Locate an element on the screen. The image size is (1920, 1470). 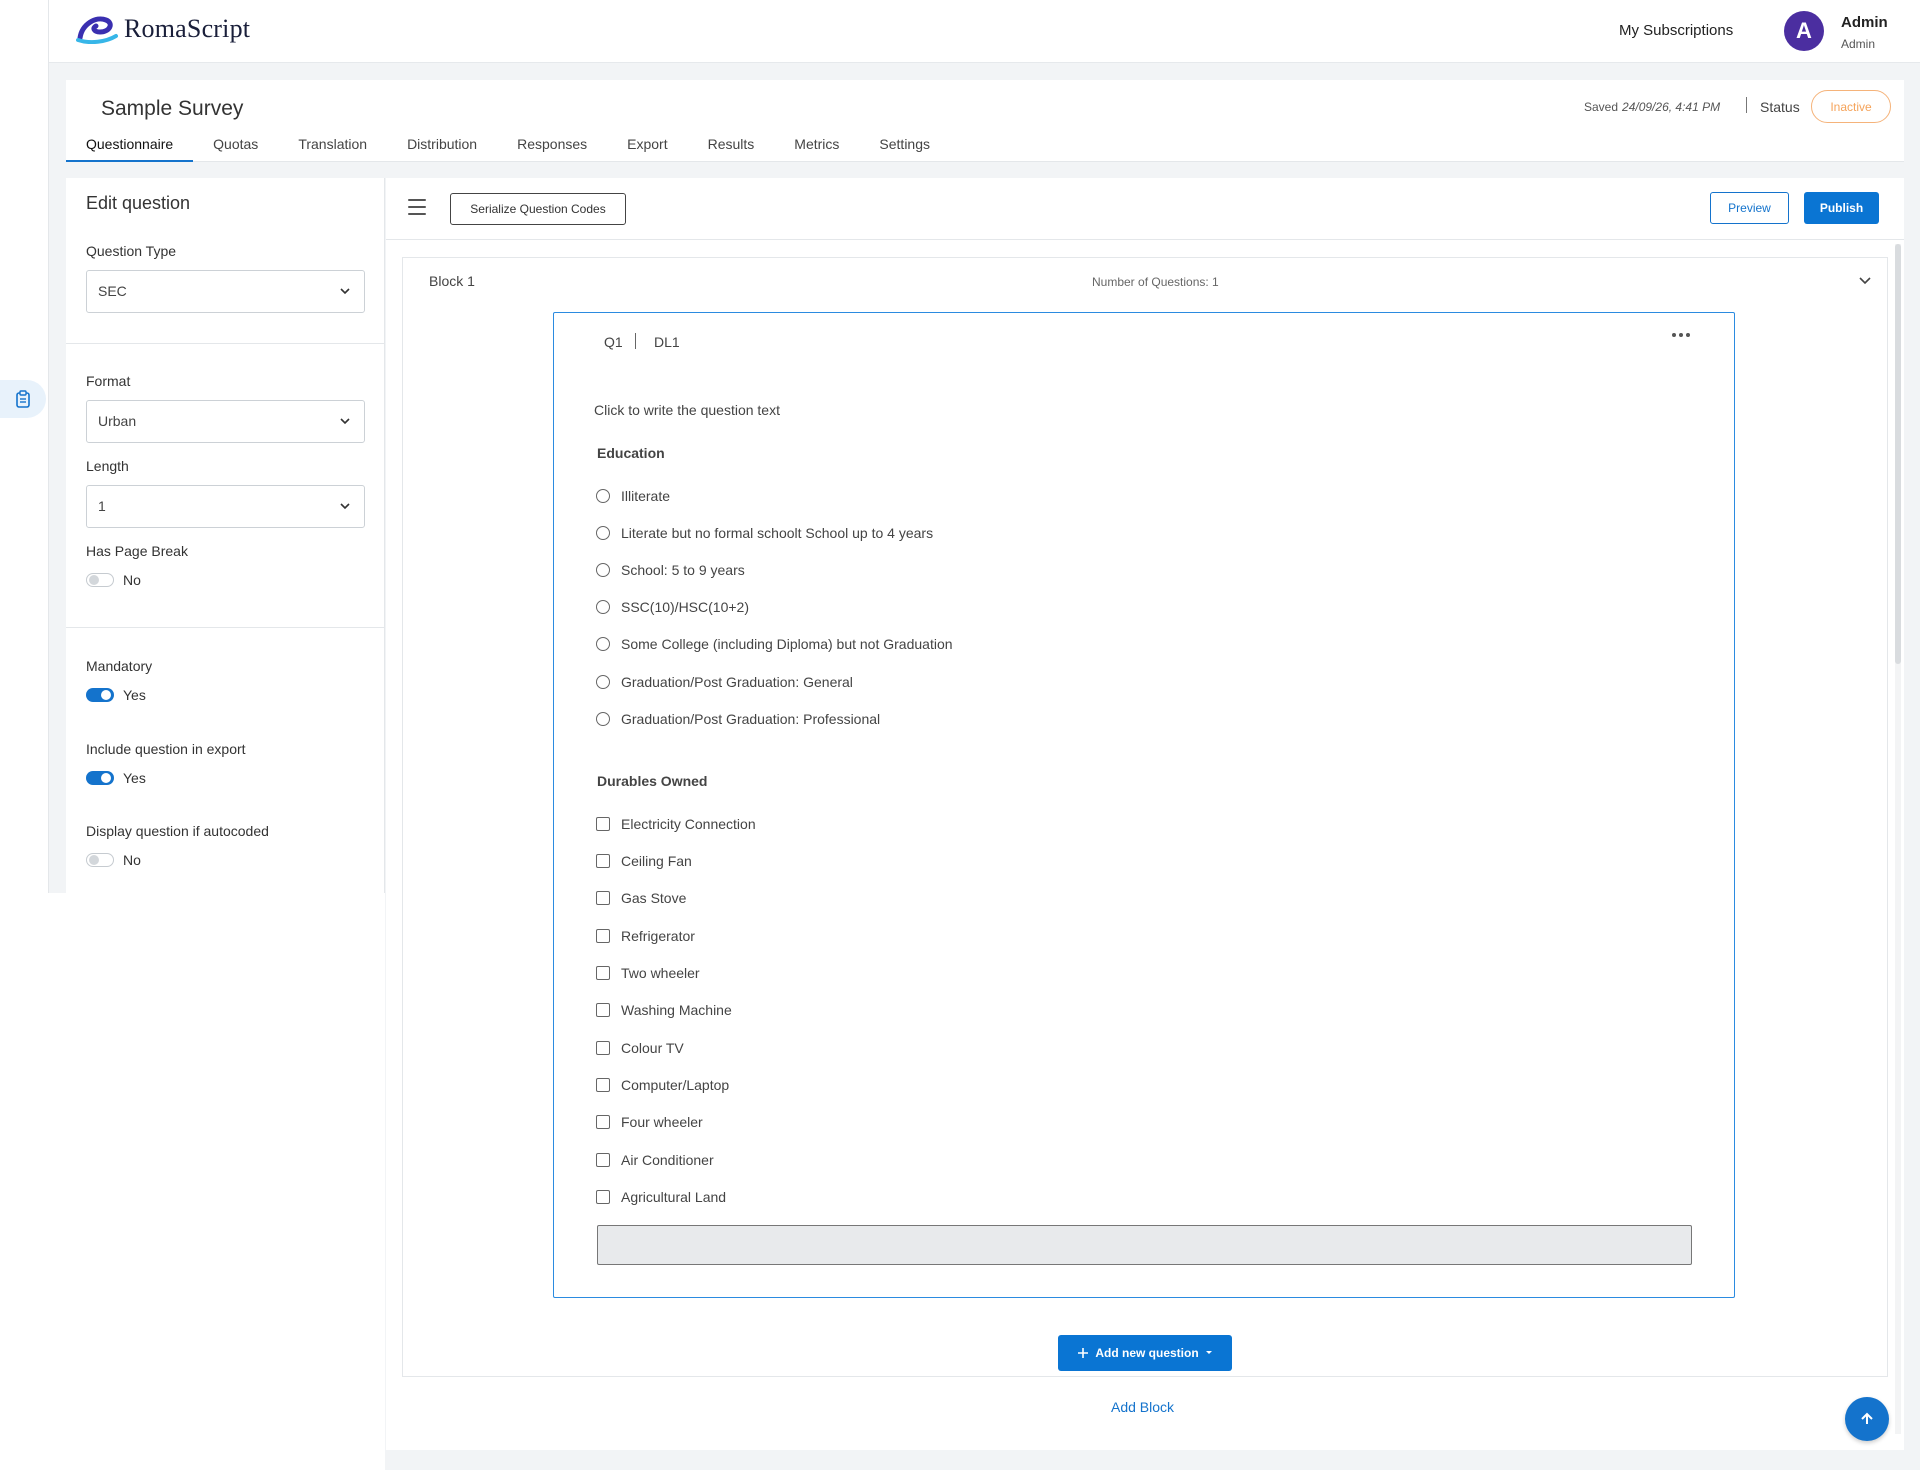
page-break-label: Has Page Break is located at coordinates (137, 551).